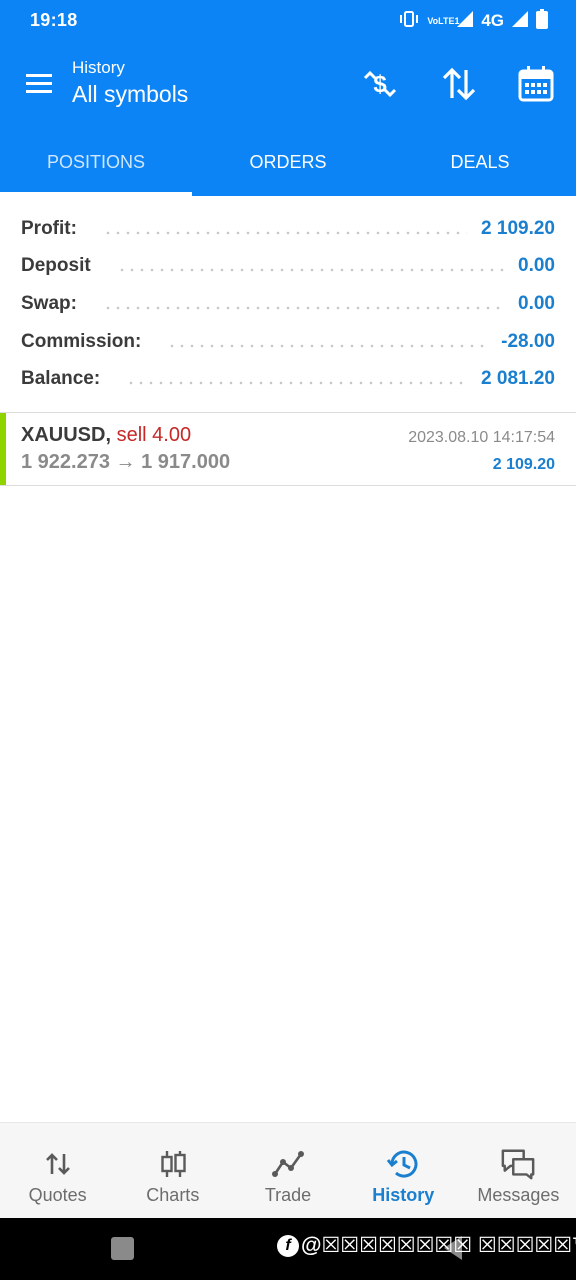  Describe the element at coordinates (66, 435) in the screenshot. I see `position-symbol: XAUUSD,` at that location.